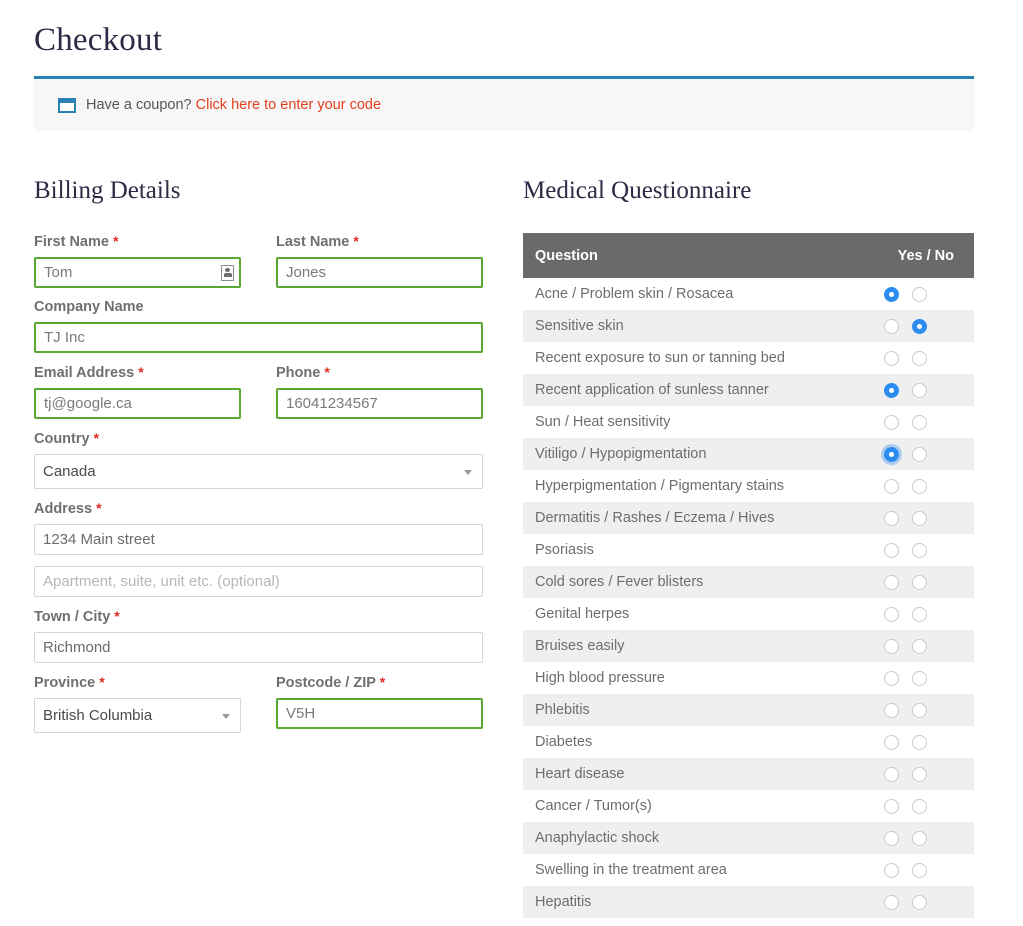 The image size is (1023, 926). What do you see at coordinates (379, 272) in the screenshot?
I see `last-name-input` at bounding box center [379, 272].